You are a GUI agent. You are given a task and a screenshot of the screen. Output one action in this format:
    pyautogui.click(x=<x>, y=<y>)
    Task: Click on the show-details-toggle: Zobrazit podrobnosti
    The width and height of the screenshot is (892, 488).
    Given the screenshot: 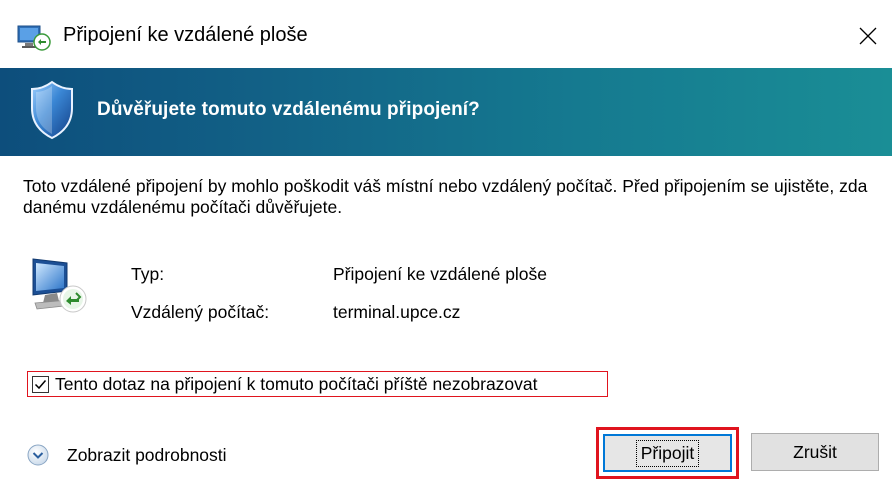 What is the action you would take?
    pyautogui.click(x=127, y=455)
    